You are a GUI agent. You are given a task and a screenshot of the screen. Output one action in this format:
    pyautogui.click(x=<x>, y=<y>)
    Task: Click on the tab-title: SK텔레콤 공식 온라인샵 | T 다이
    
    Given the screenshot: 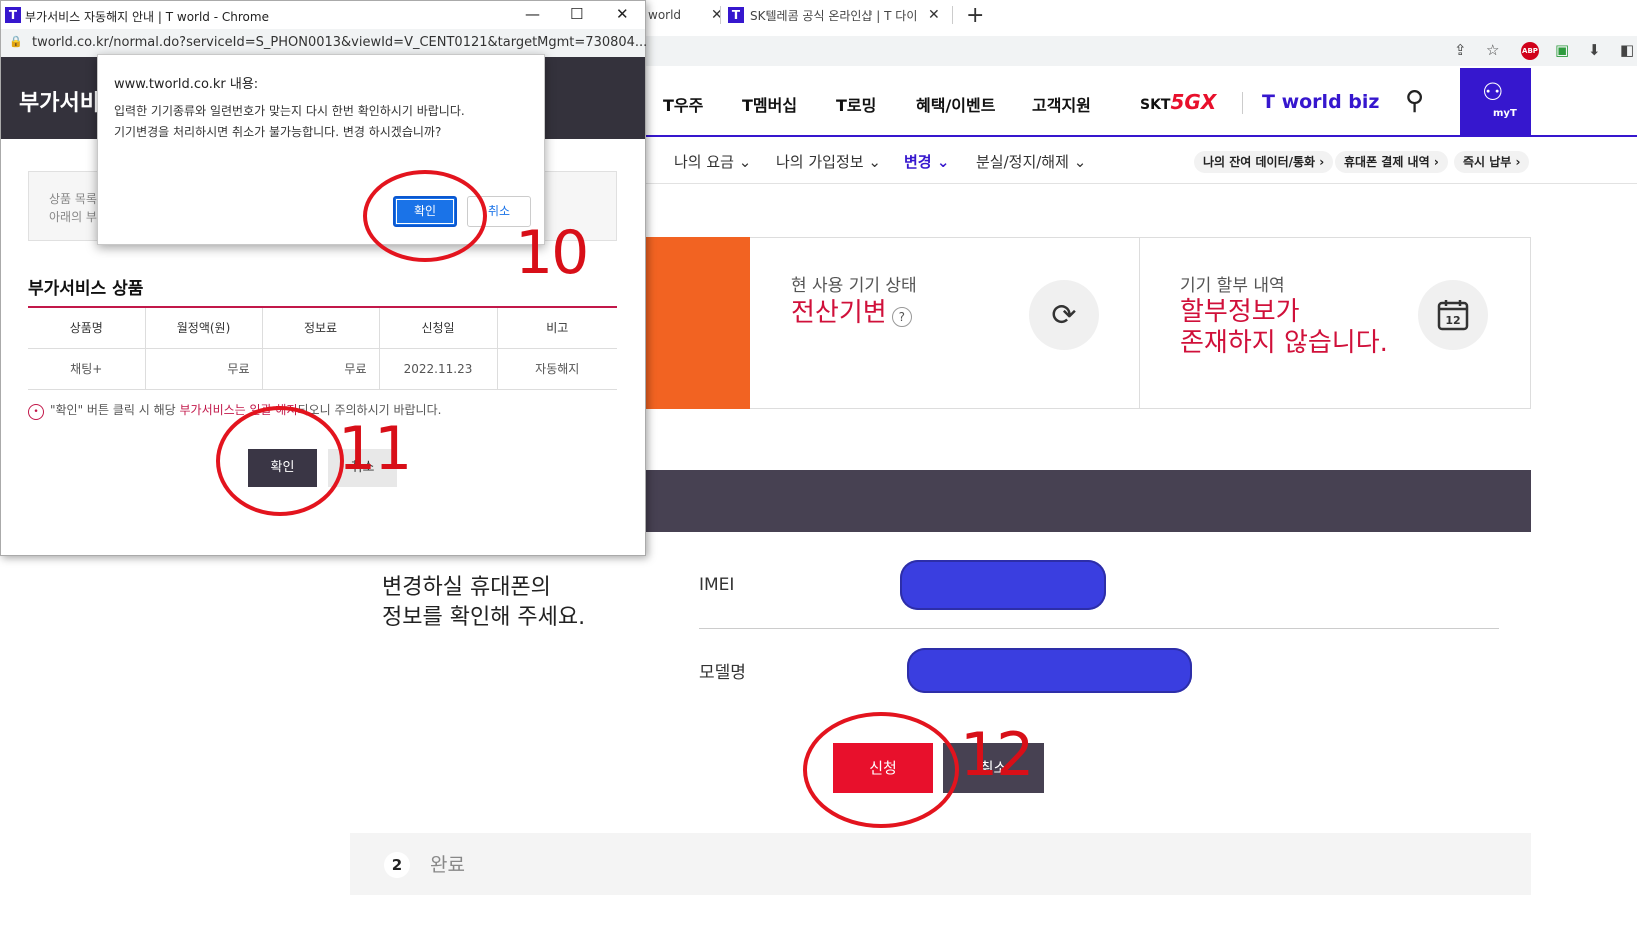 What is the action you would take?
    pyautogui.click(x=834, y=15)
    